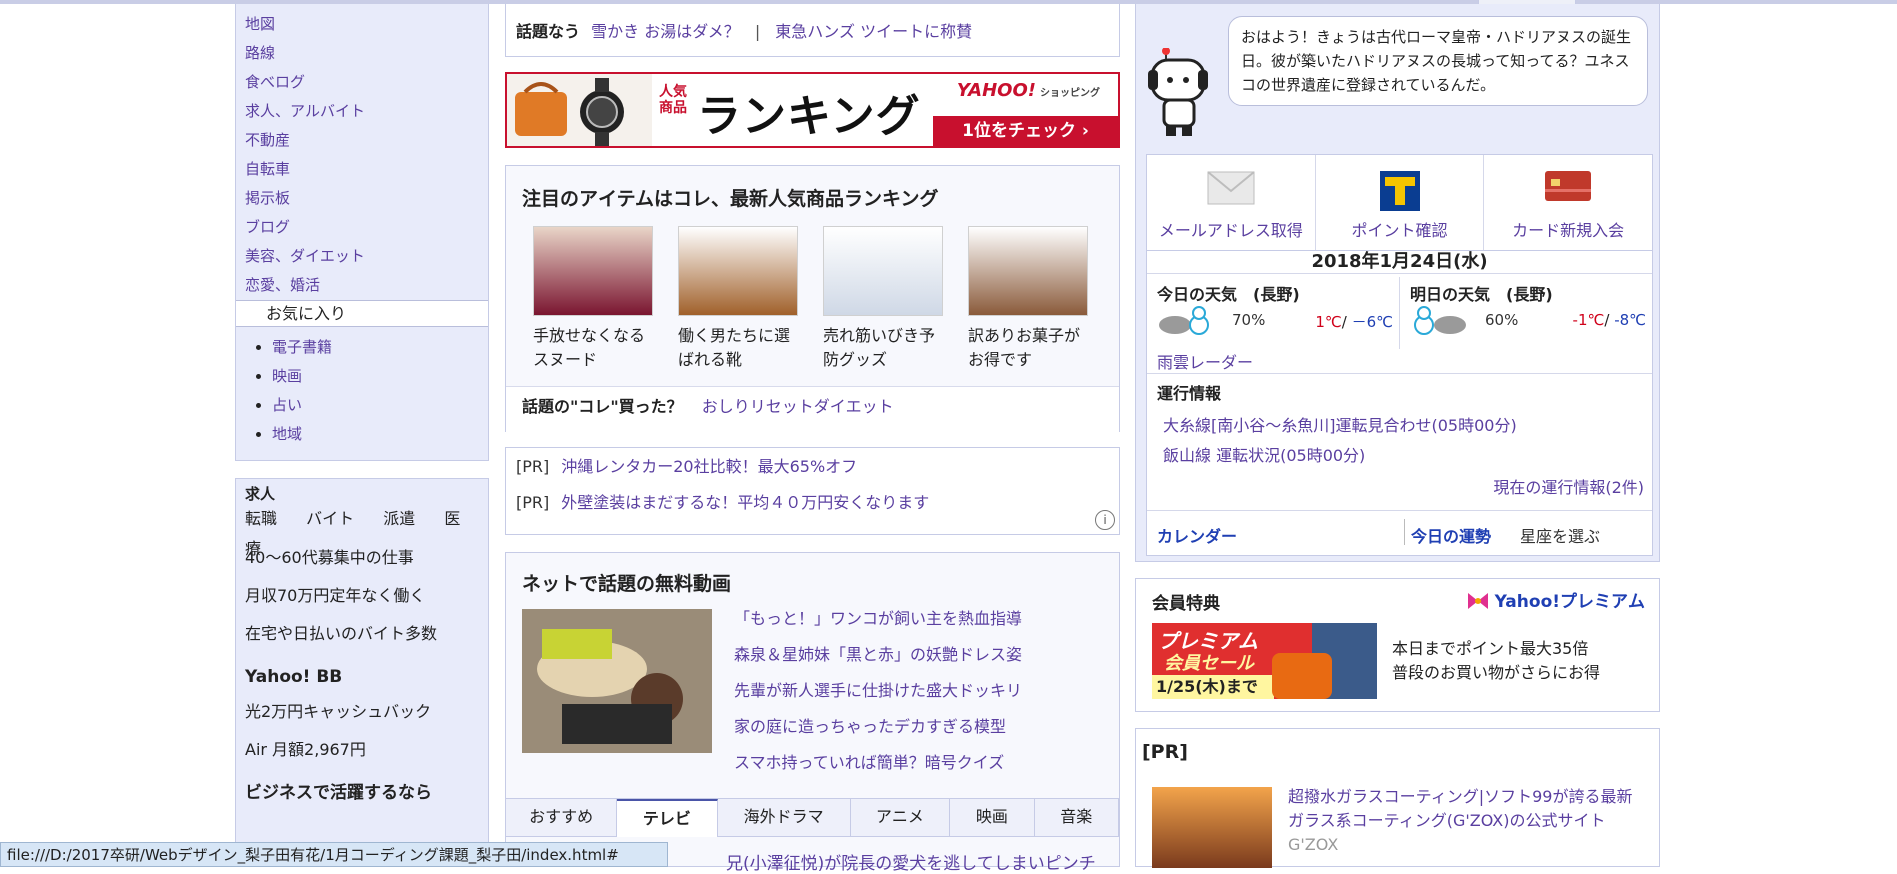 This screenshot has height=874, width=1897. I want to click on job-link: 40～60代募集中の仕事, so click(362, 562).